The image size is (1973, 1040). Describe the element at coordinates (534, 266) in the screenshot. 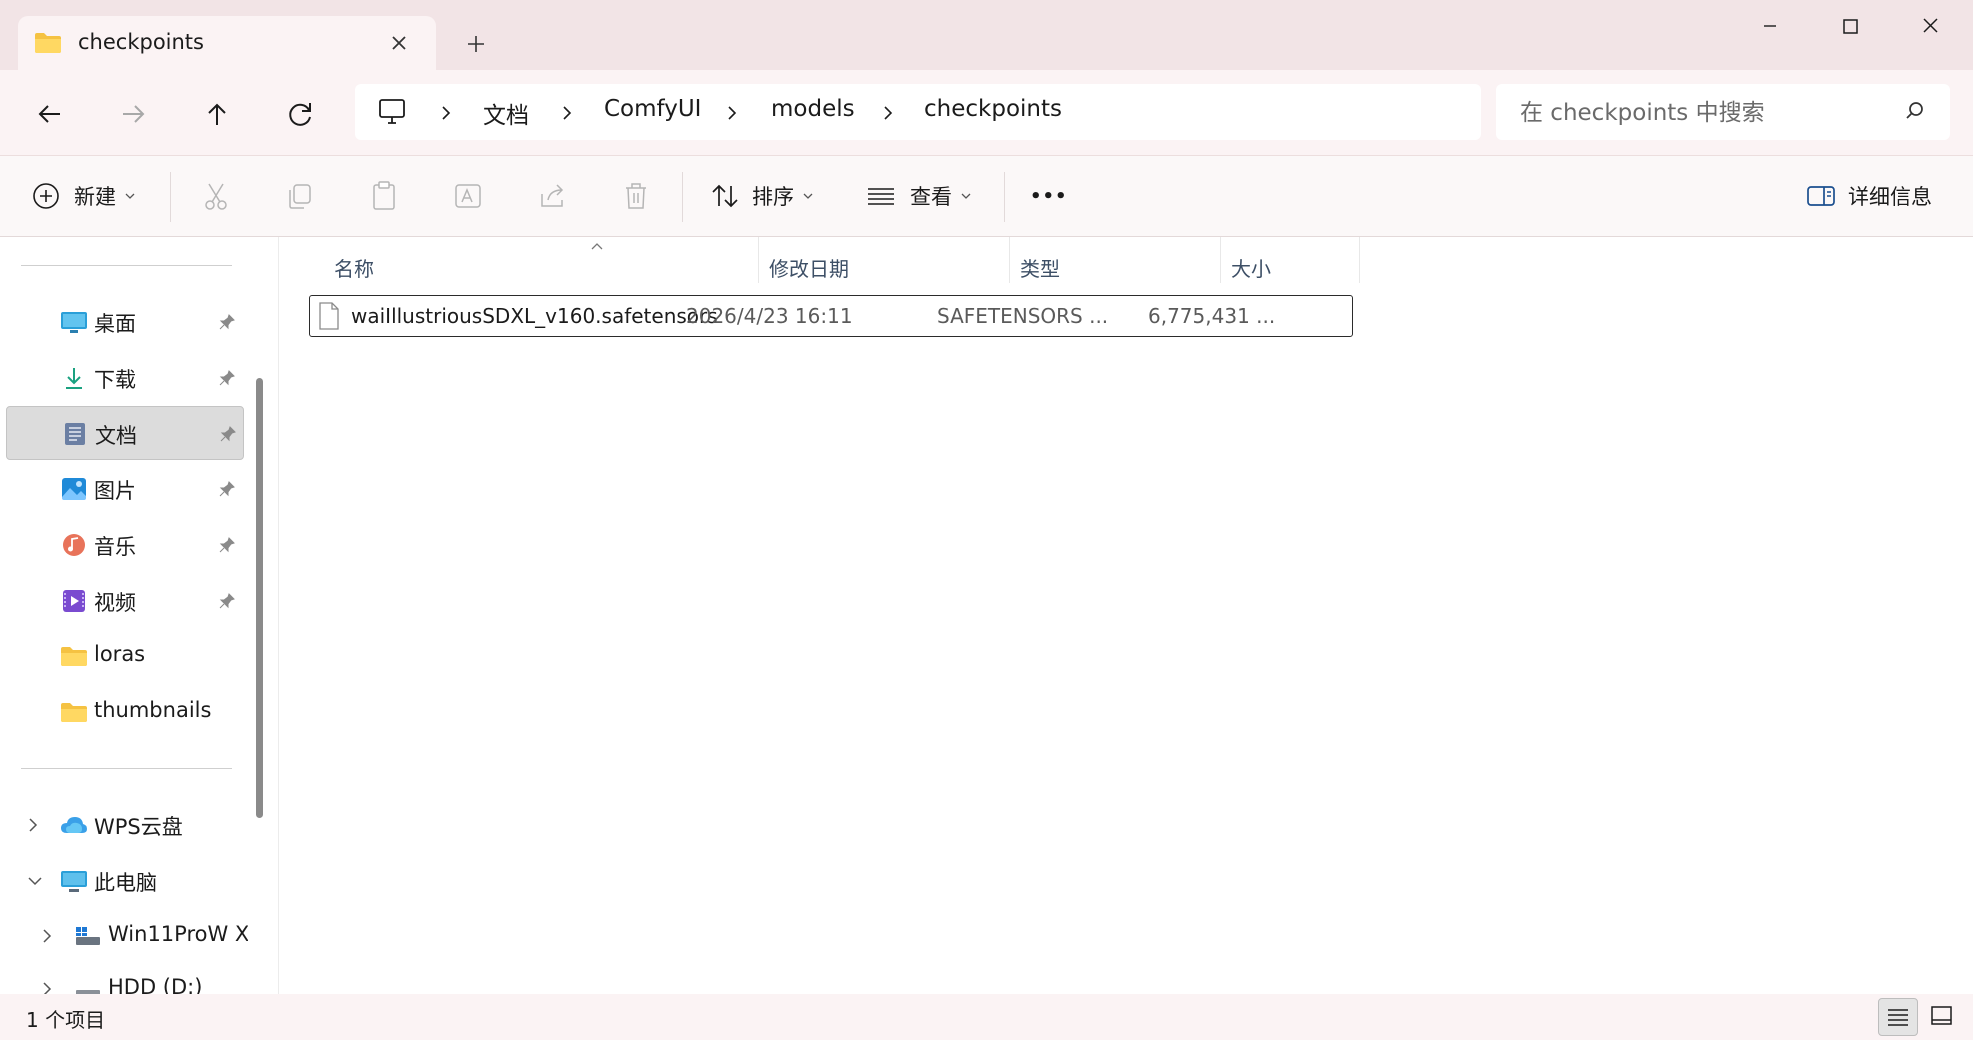

I see `column-header-name: 名称` at that location.